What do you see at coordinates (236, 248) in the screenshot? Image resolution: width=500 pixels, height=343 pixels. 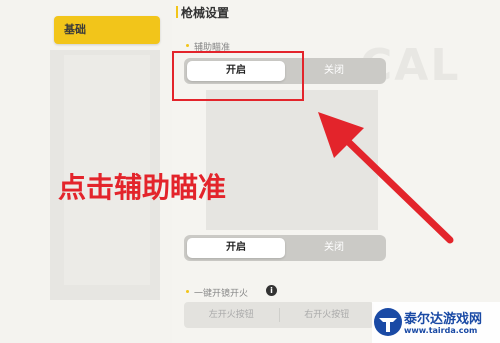 I see `second-toggle-on-option: 开启` at bounding box center [236, 248].